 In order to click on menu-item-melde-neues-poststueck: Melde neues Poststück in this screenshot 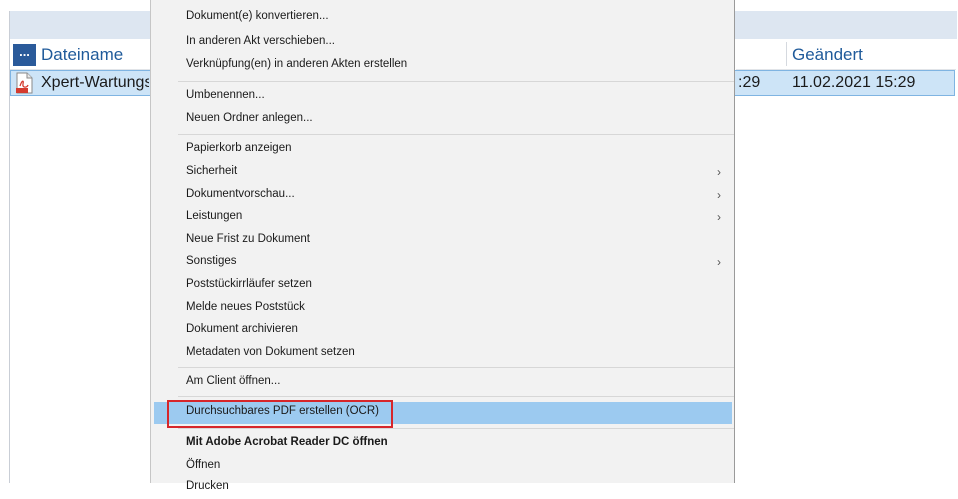, I will do `click(442, 309)`.